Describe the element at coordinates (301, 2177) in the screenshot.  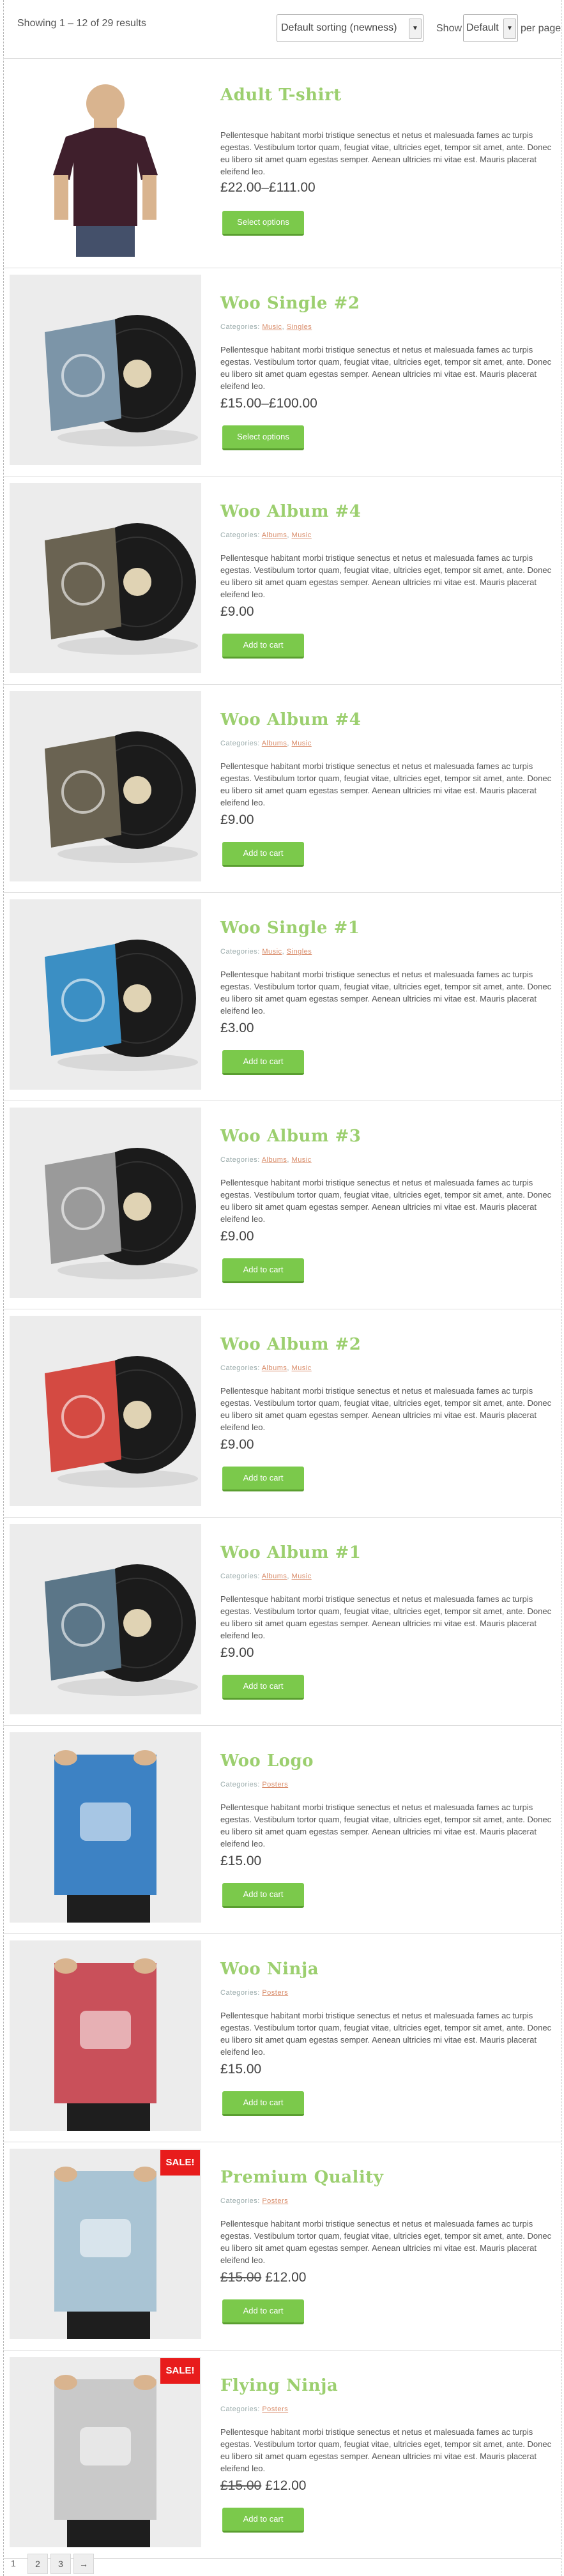
I see `product-title: Premium Quality` at that location.